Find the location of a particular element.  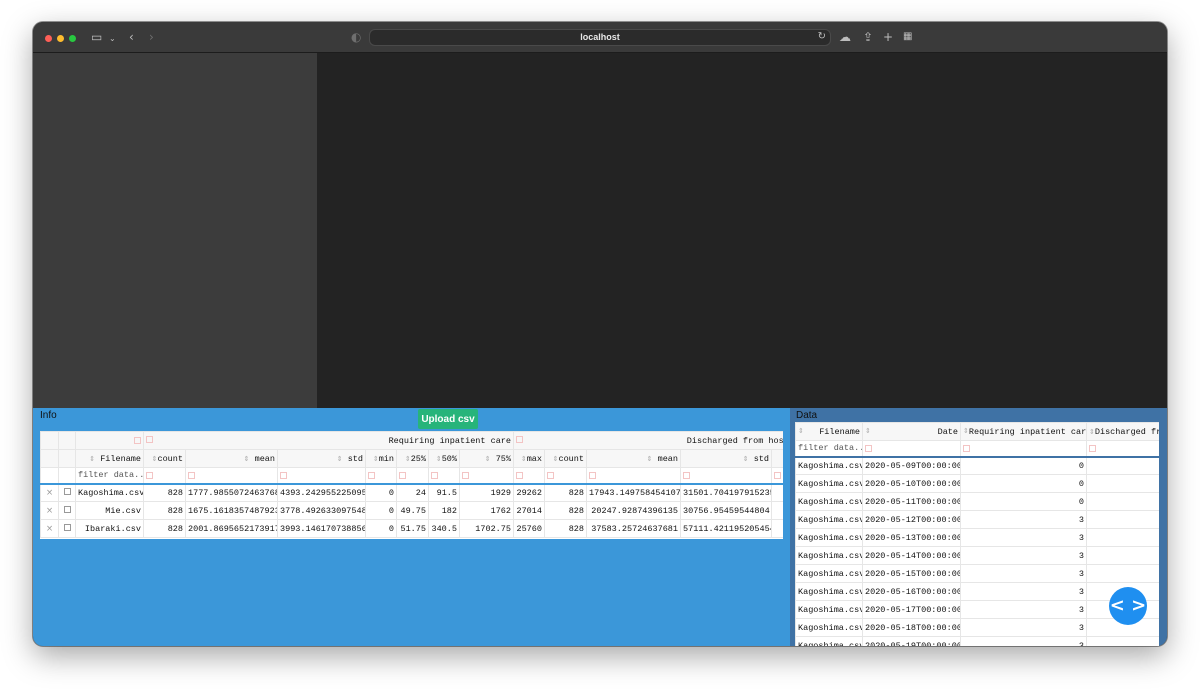

col-header-25: ⇕25% is located at coordinates (412, 458).